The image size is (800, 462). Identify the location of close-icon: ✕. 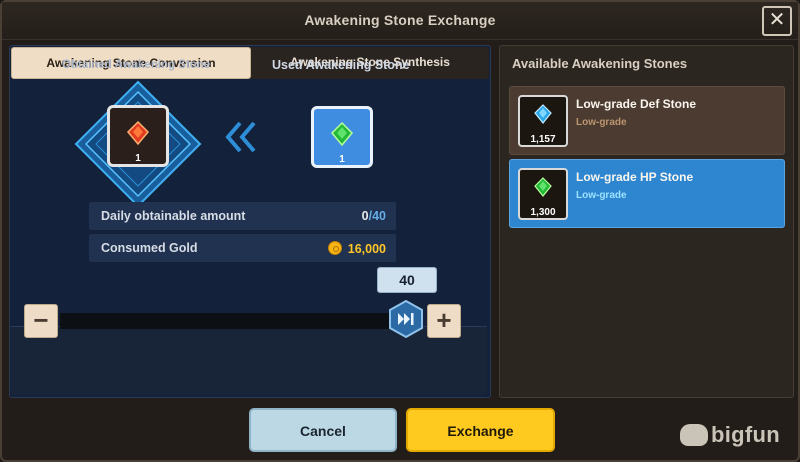
(777, 20).